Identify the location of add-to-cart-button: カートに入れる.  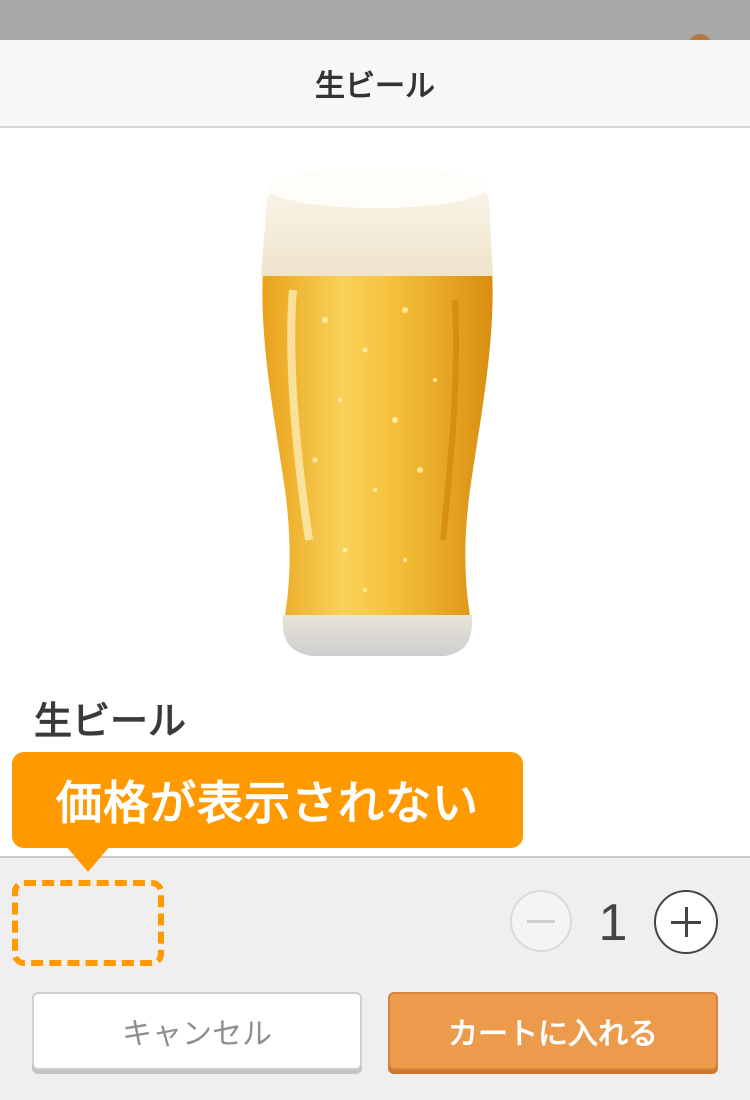
(553, 1031).